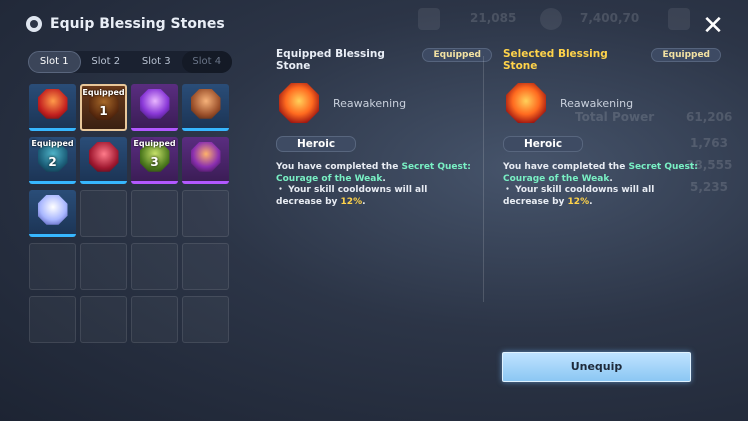 This screenshot has width=748, height=421. Describe the element at coordinates (34, 24) in the screenshot. I see `blessing-stone-icon` at that location.